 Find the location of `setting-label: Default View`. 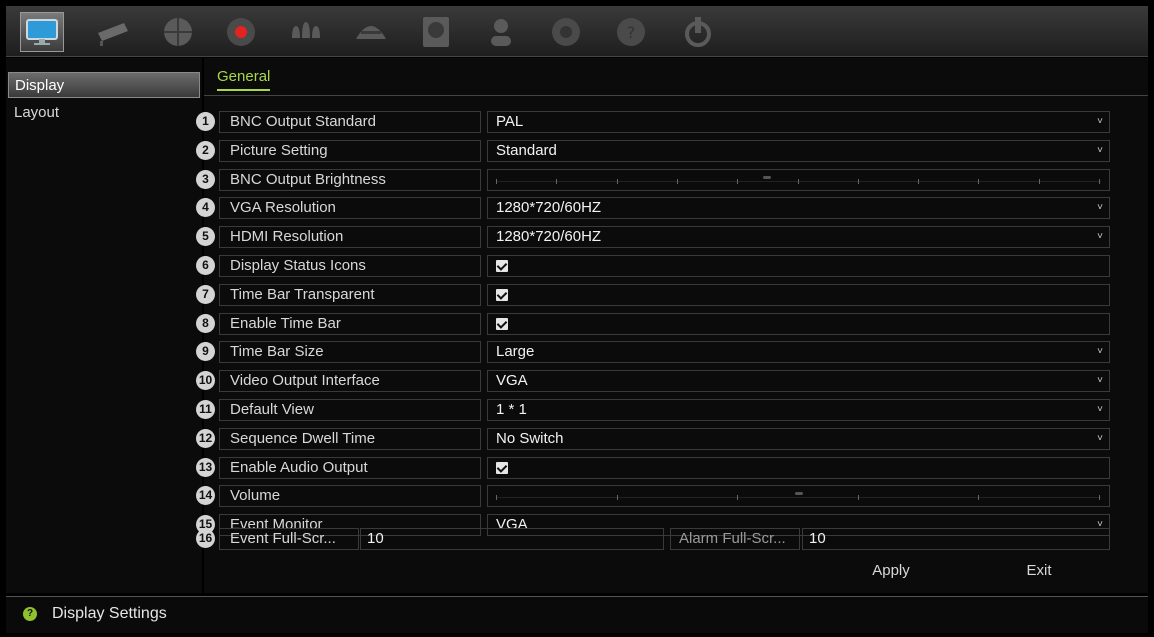

setting-label: Default View is located at coordinates (350, 410).